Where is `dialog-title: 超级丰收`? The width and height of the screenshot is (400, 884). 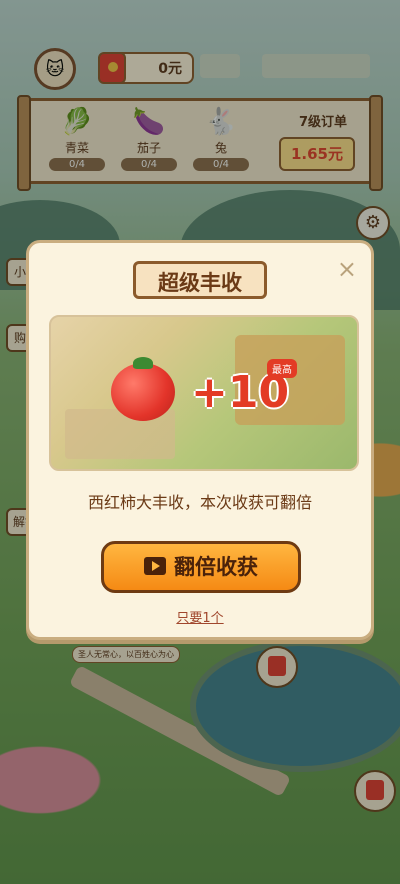 dialog-title: 超级丰收 is located at coordinates (200, 280).